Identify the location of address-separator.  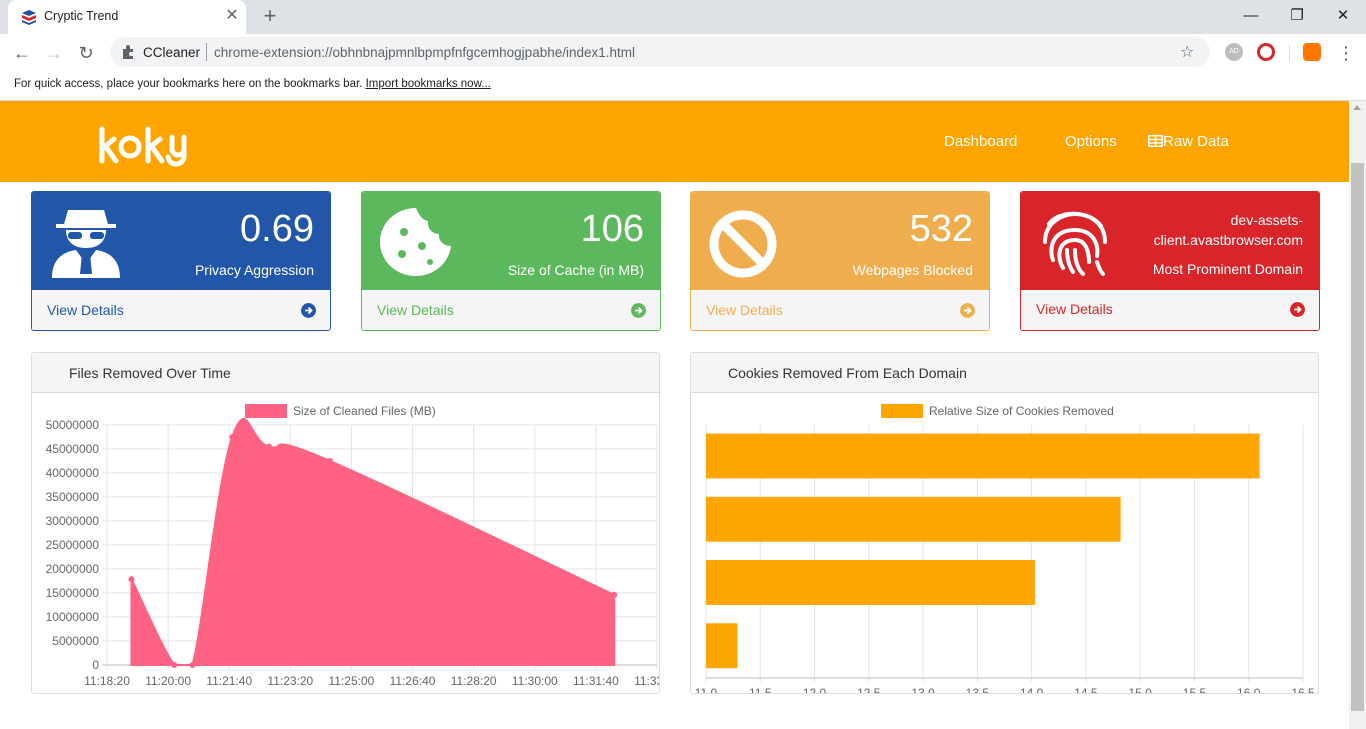
(206, 52).